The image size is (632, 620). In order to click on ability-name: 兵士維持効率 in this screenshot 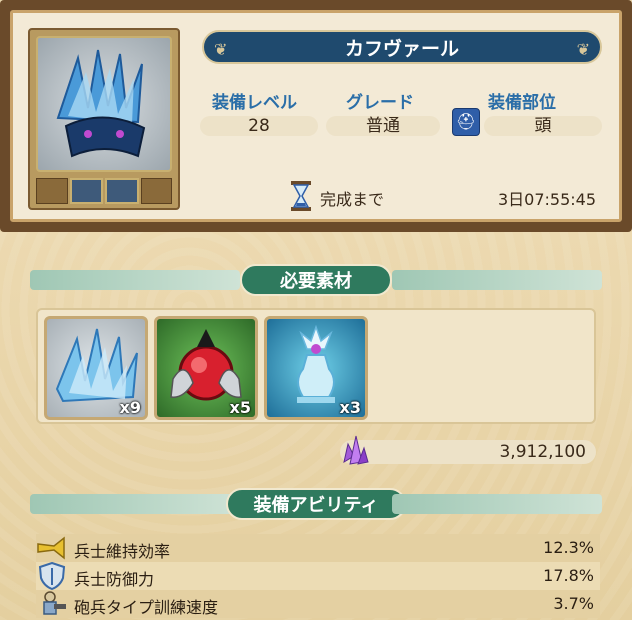, I will do `click(122, 551)`.